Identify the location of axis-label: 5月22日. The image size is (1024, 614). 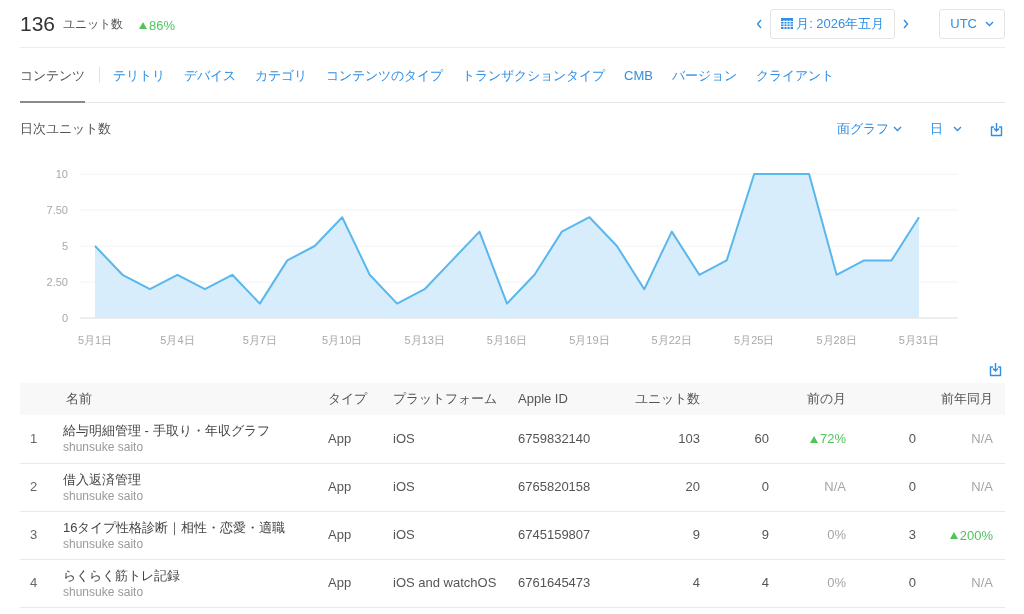
(671, 340).